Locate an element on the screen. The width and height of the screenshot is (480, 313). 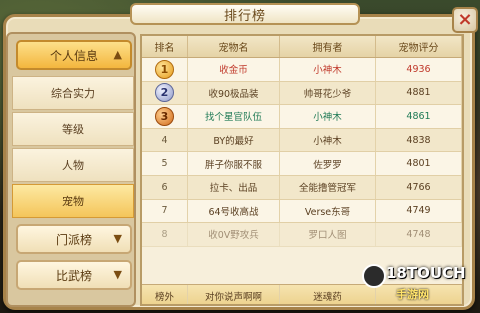
sub-item-overall: 综合实力 is located at coordinates (73, 93).